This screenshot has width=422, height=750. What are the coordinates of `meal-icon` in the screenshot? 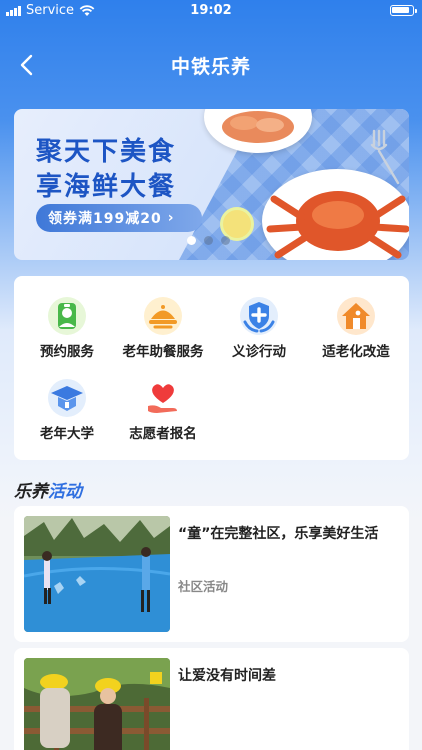 It's located at (163, 316).